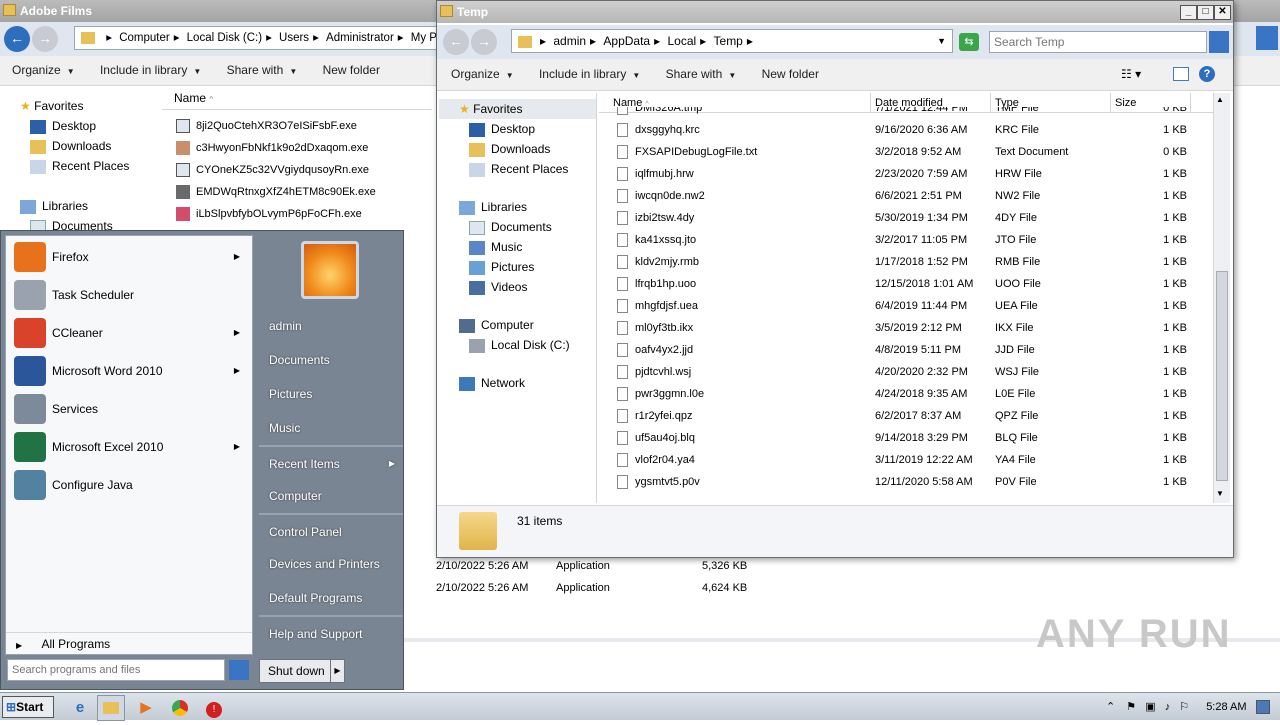 This screenshot has height=725, width=1280. I want to click on vertical-scrollbar: ▲ ▼, so click(1221, 298).